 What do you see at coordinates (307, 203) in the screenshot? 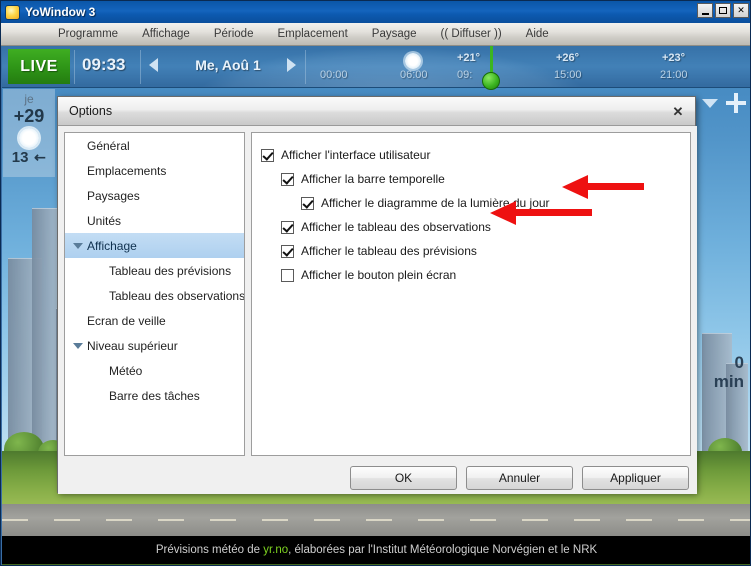
I see `checkbox-diagramme-lumiere-du-jour` at bounding box center [307, 203].